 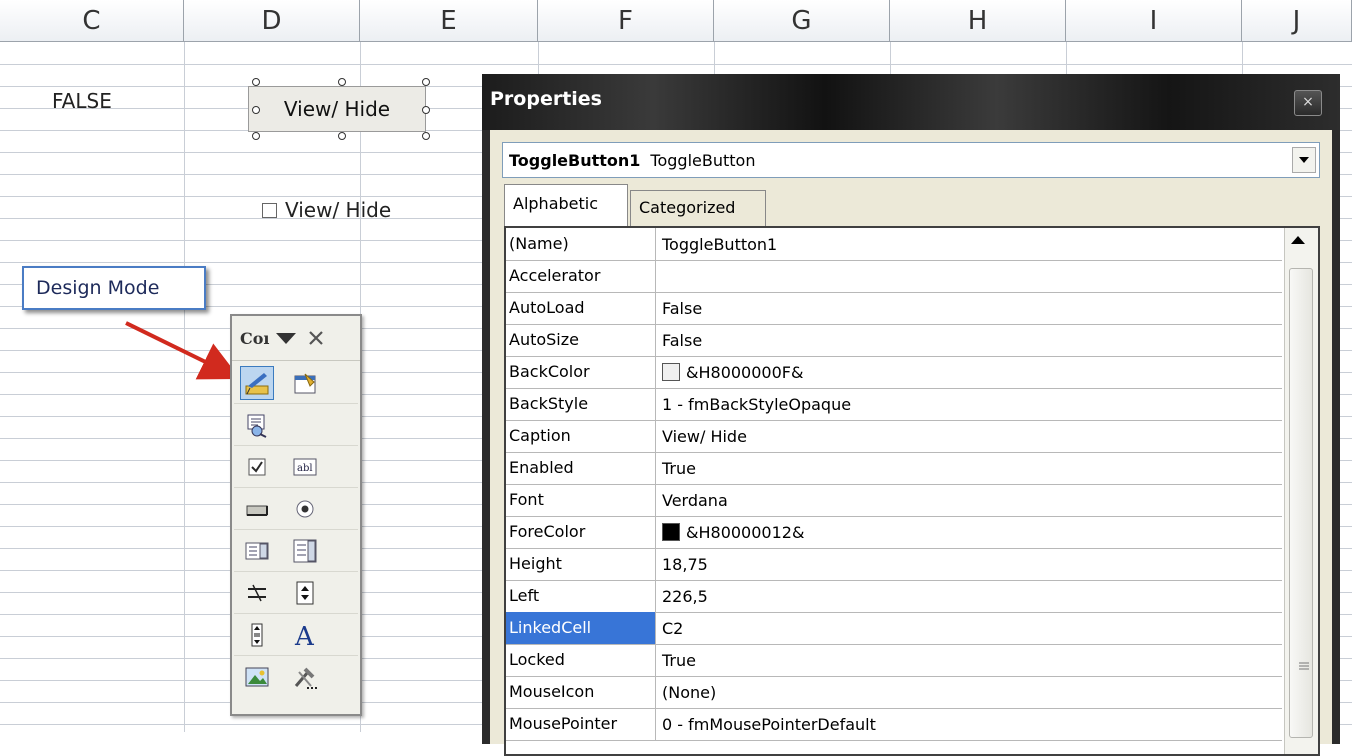 I want to click on combo-box-icon, so click(x=305, y=551).